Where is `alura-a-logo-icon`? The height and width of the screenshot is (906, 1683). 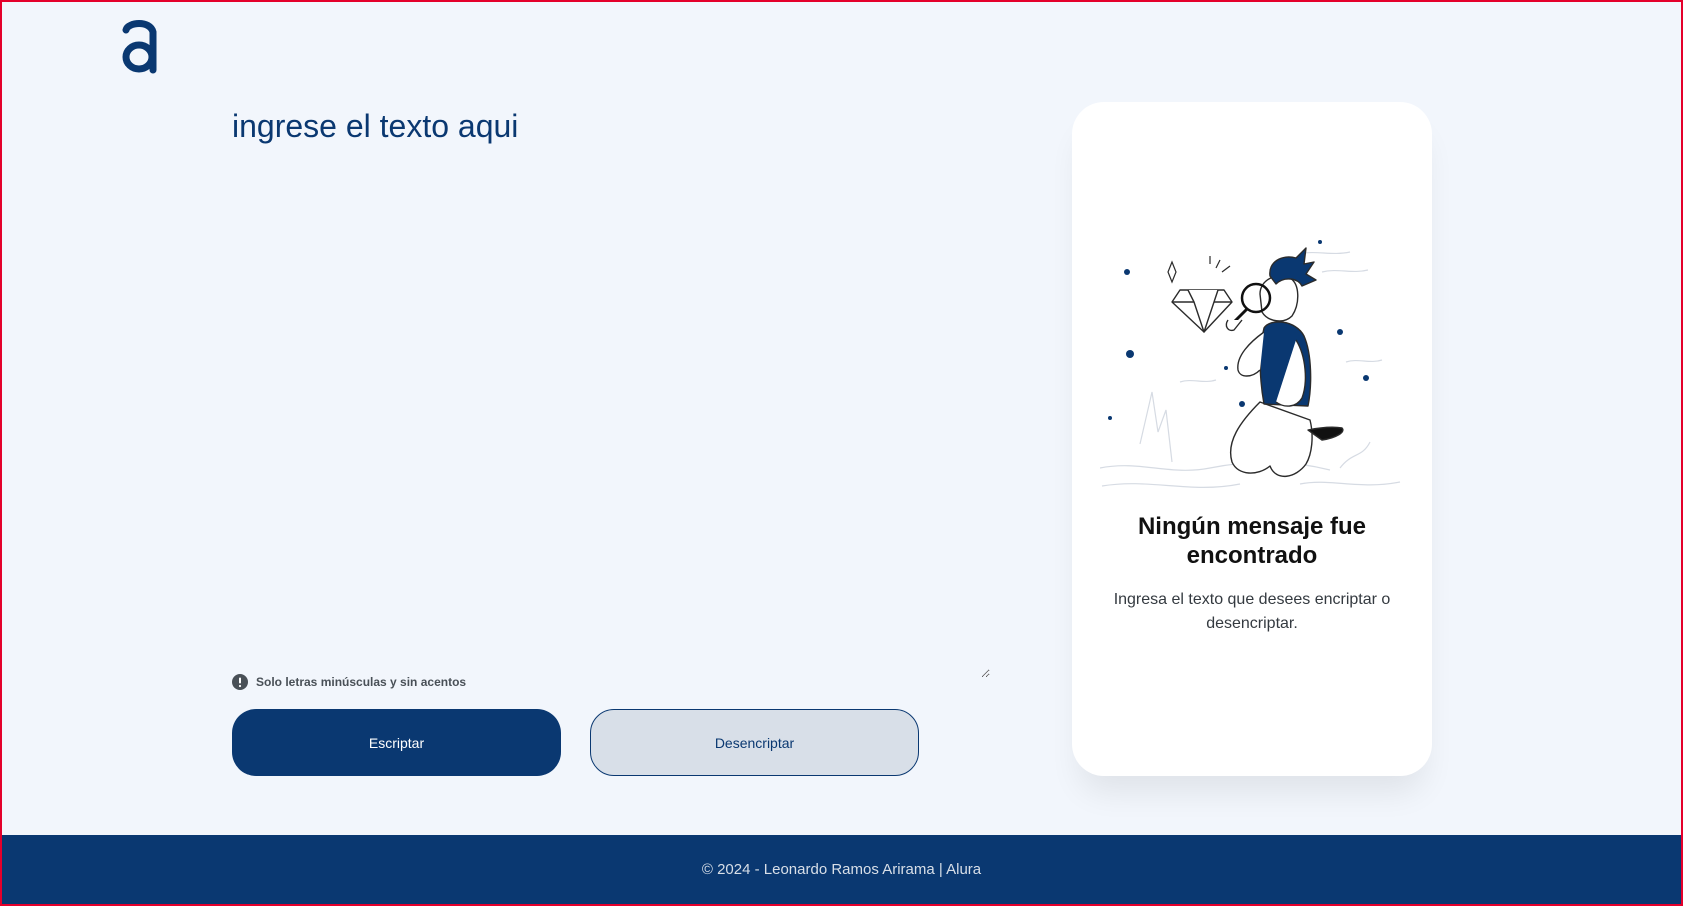
alura-a-logo-icon is located at coordinates (139, 47).